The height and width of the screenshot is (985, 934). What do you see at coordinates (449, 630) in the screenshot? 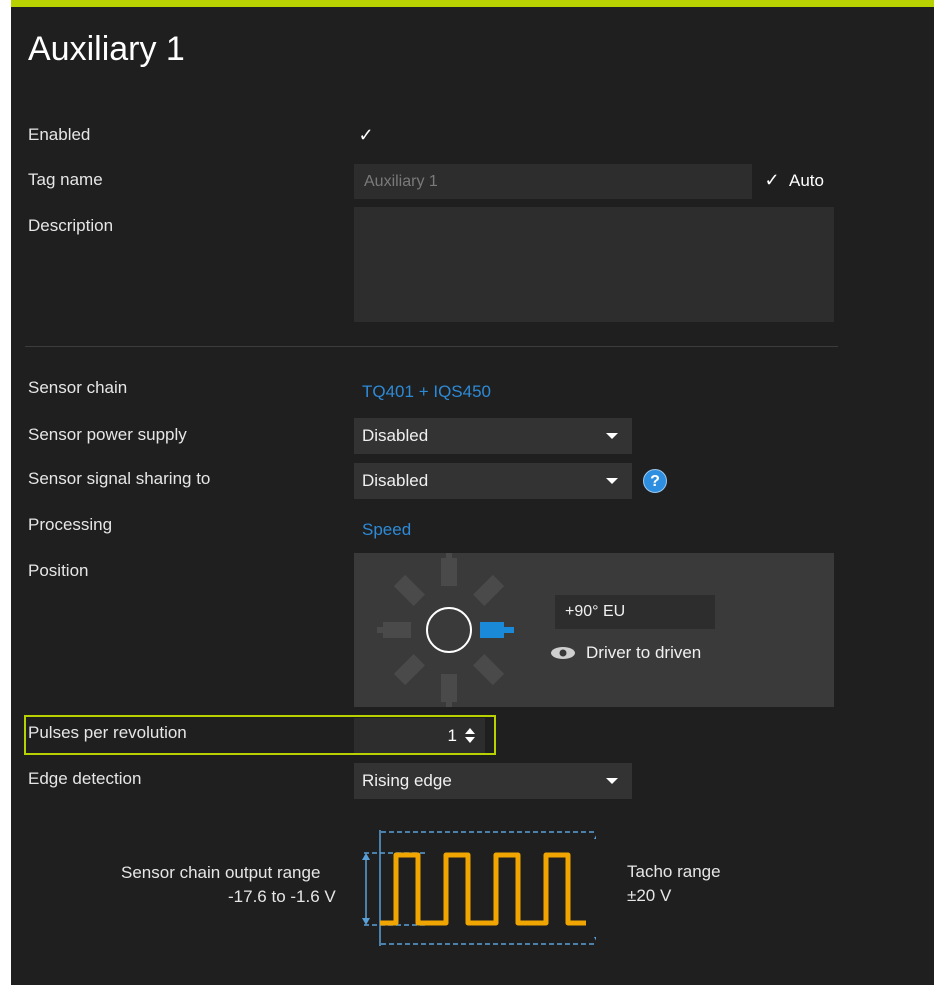
I see `position-gauge-icon` at bounding box center [449, 630].